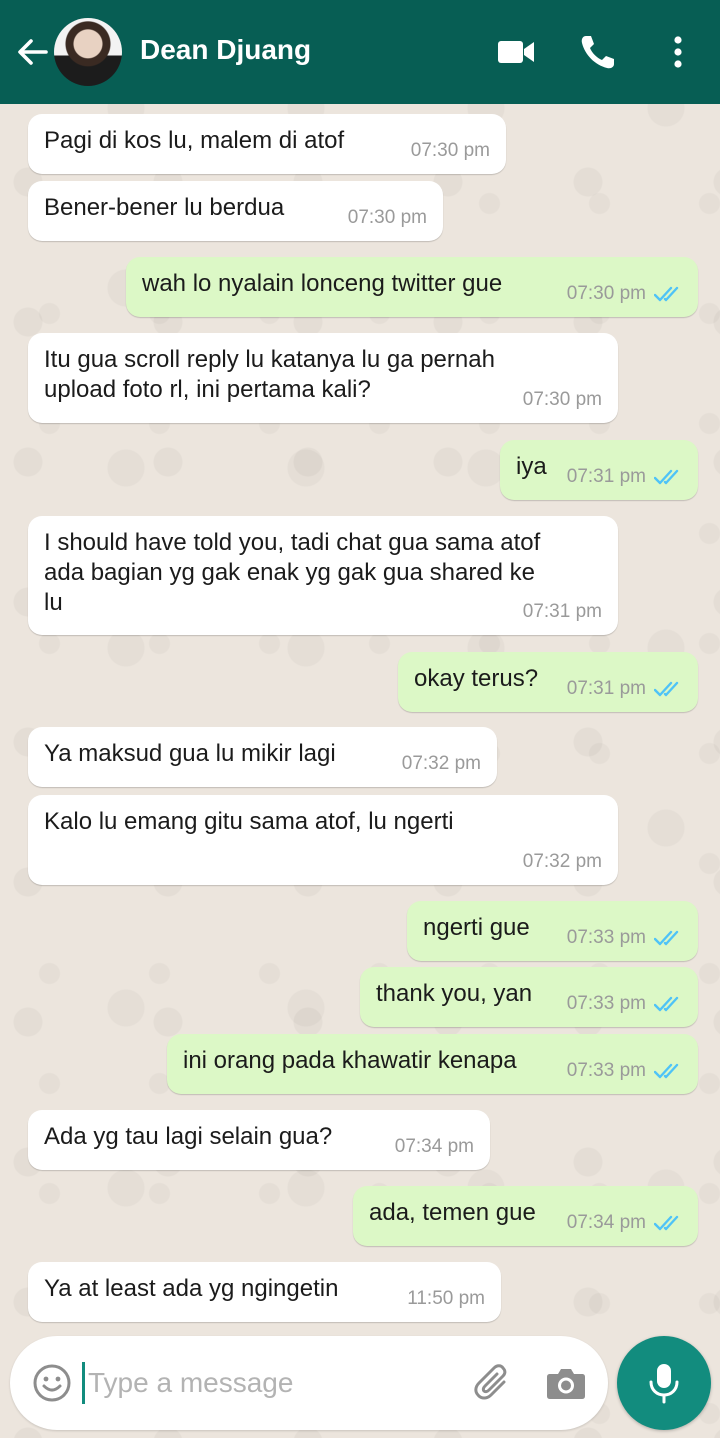  I want to click on video-call-icon, so click(516, 52).